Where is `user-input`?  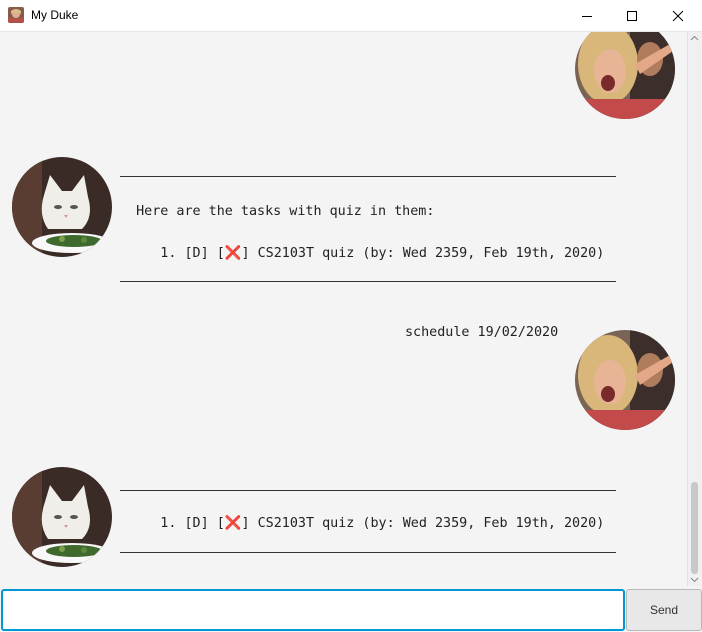
user-input is located at coordinates (313, 610).